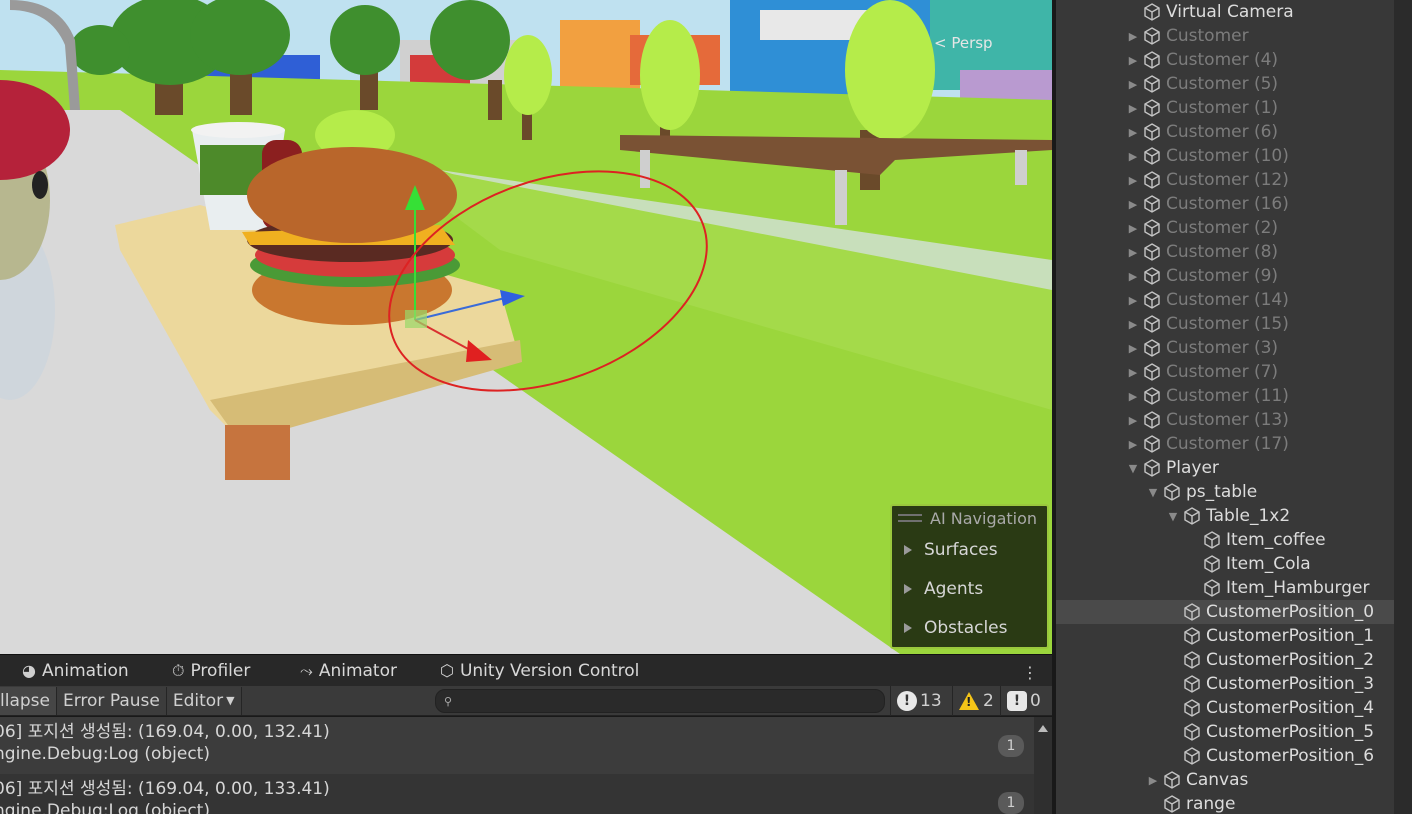  What do you see at coordinates (1225, 276) in the screenshot?
I see `hierarchy-item: ▶ Customer (9)` at bounding box center [1225, 276].